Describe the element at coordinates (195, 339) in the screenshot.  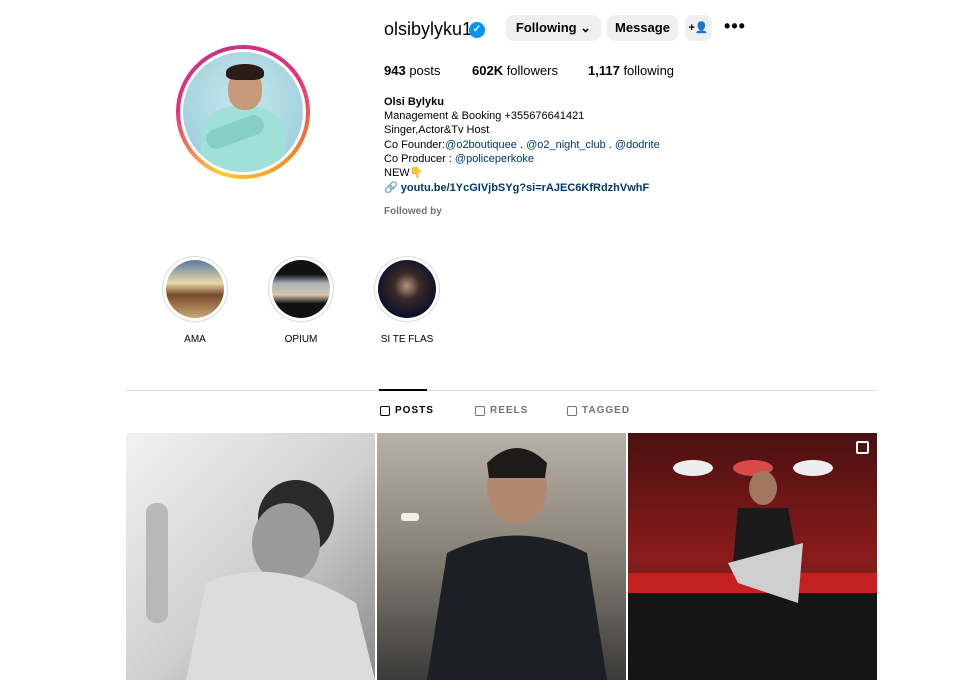
I see `highlight-label: AMA` at that location.